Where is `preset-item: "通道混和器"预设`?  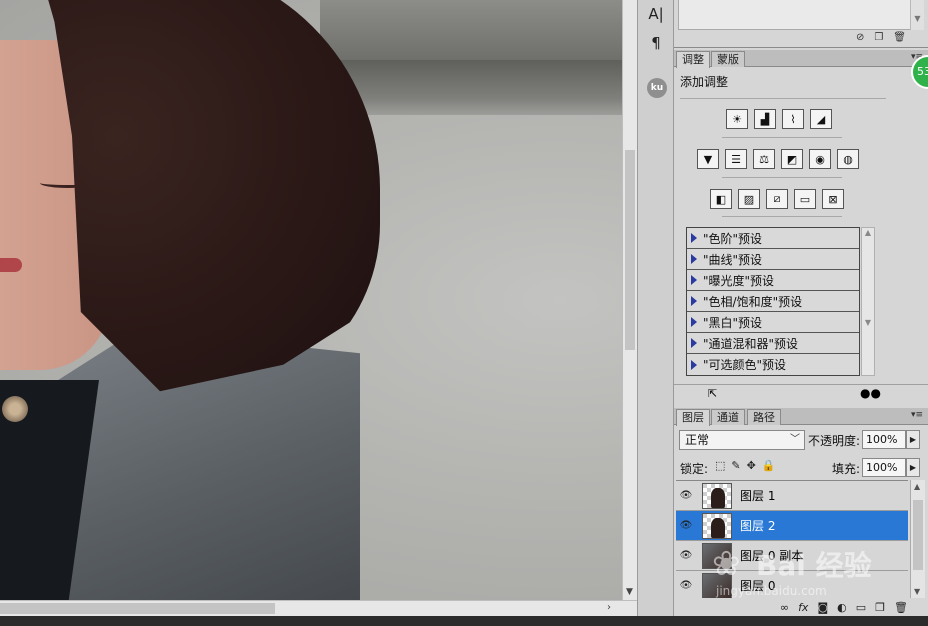
preset-item: "通道混和器"预设 is located at coordinates (773, 343).